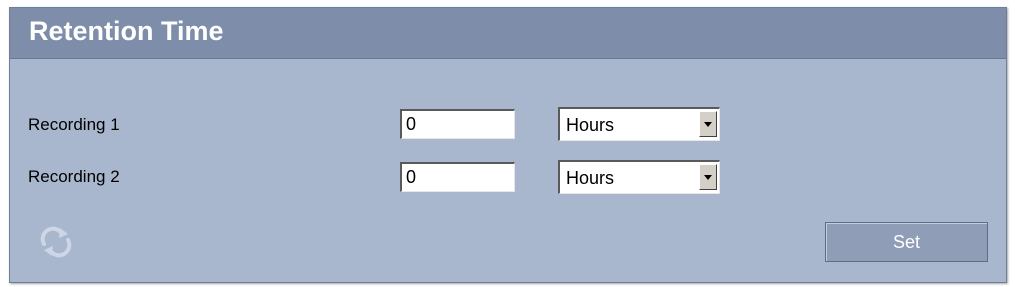 This screenshot has width=1015, height=287. What do you see at coordinates (126, 31) in the screenshot?
I see `page-title: Retention Time` at bounding box center [126, 31].